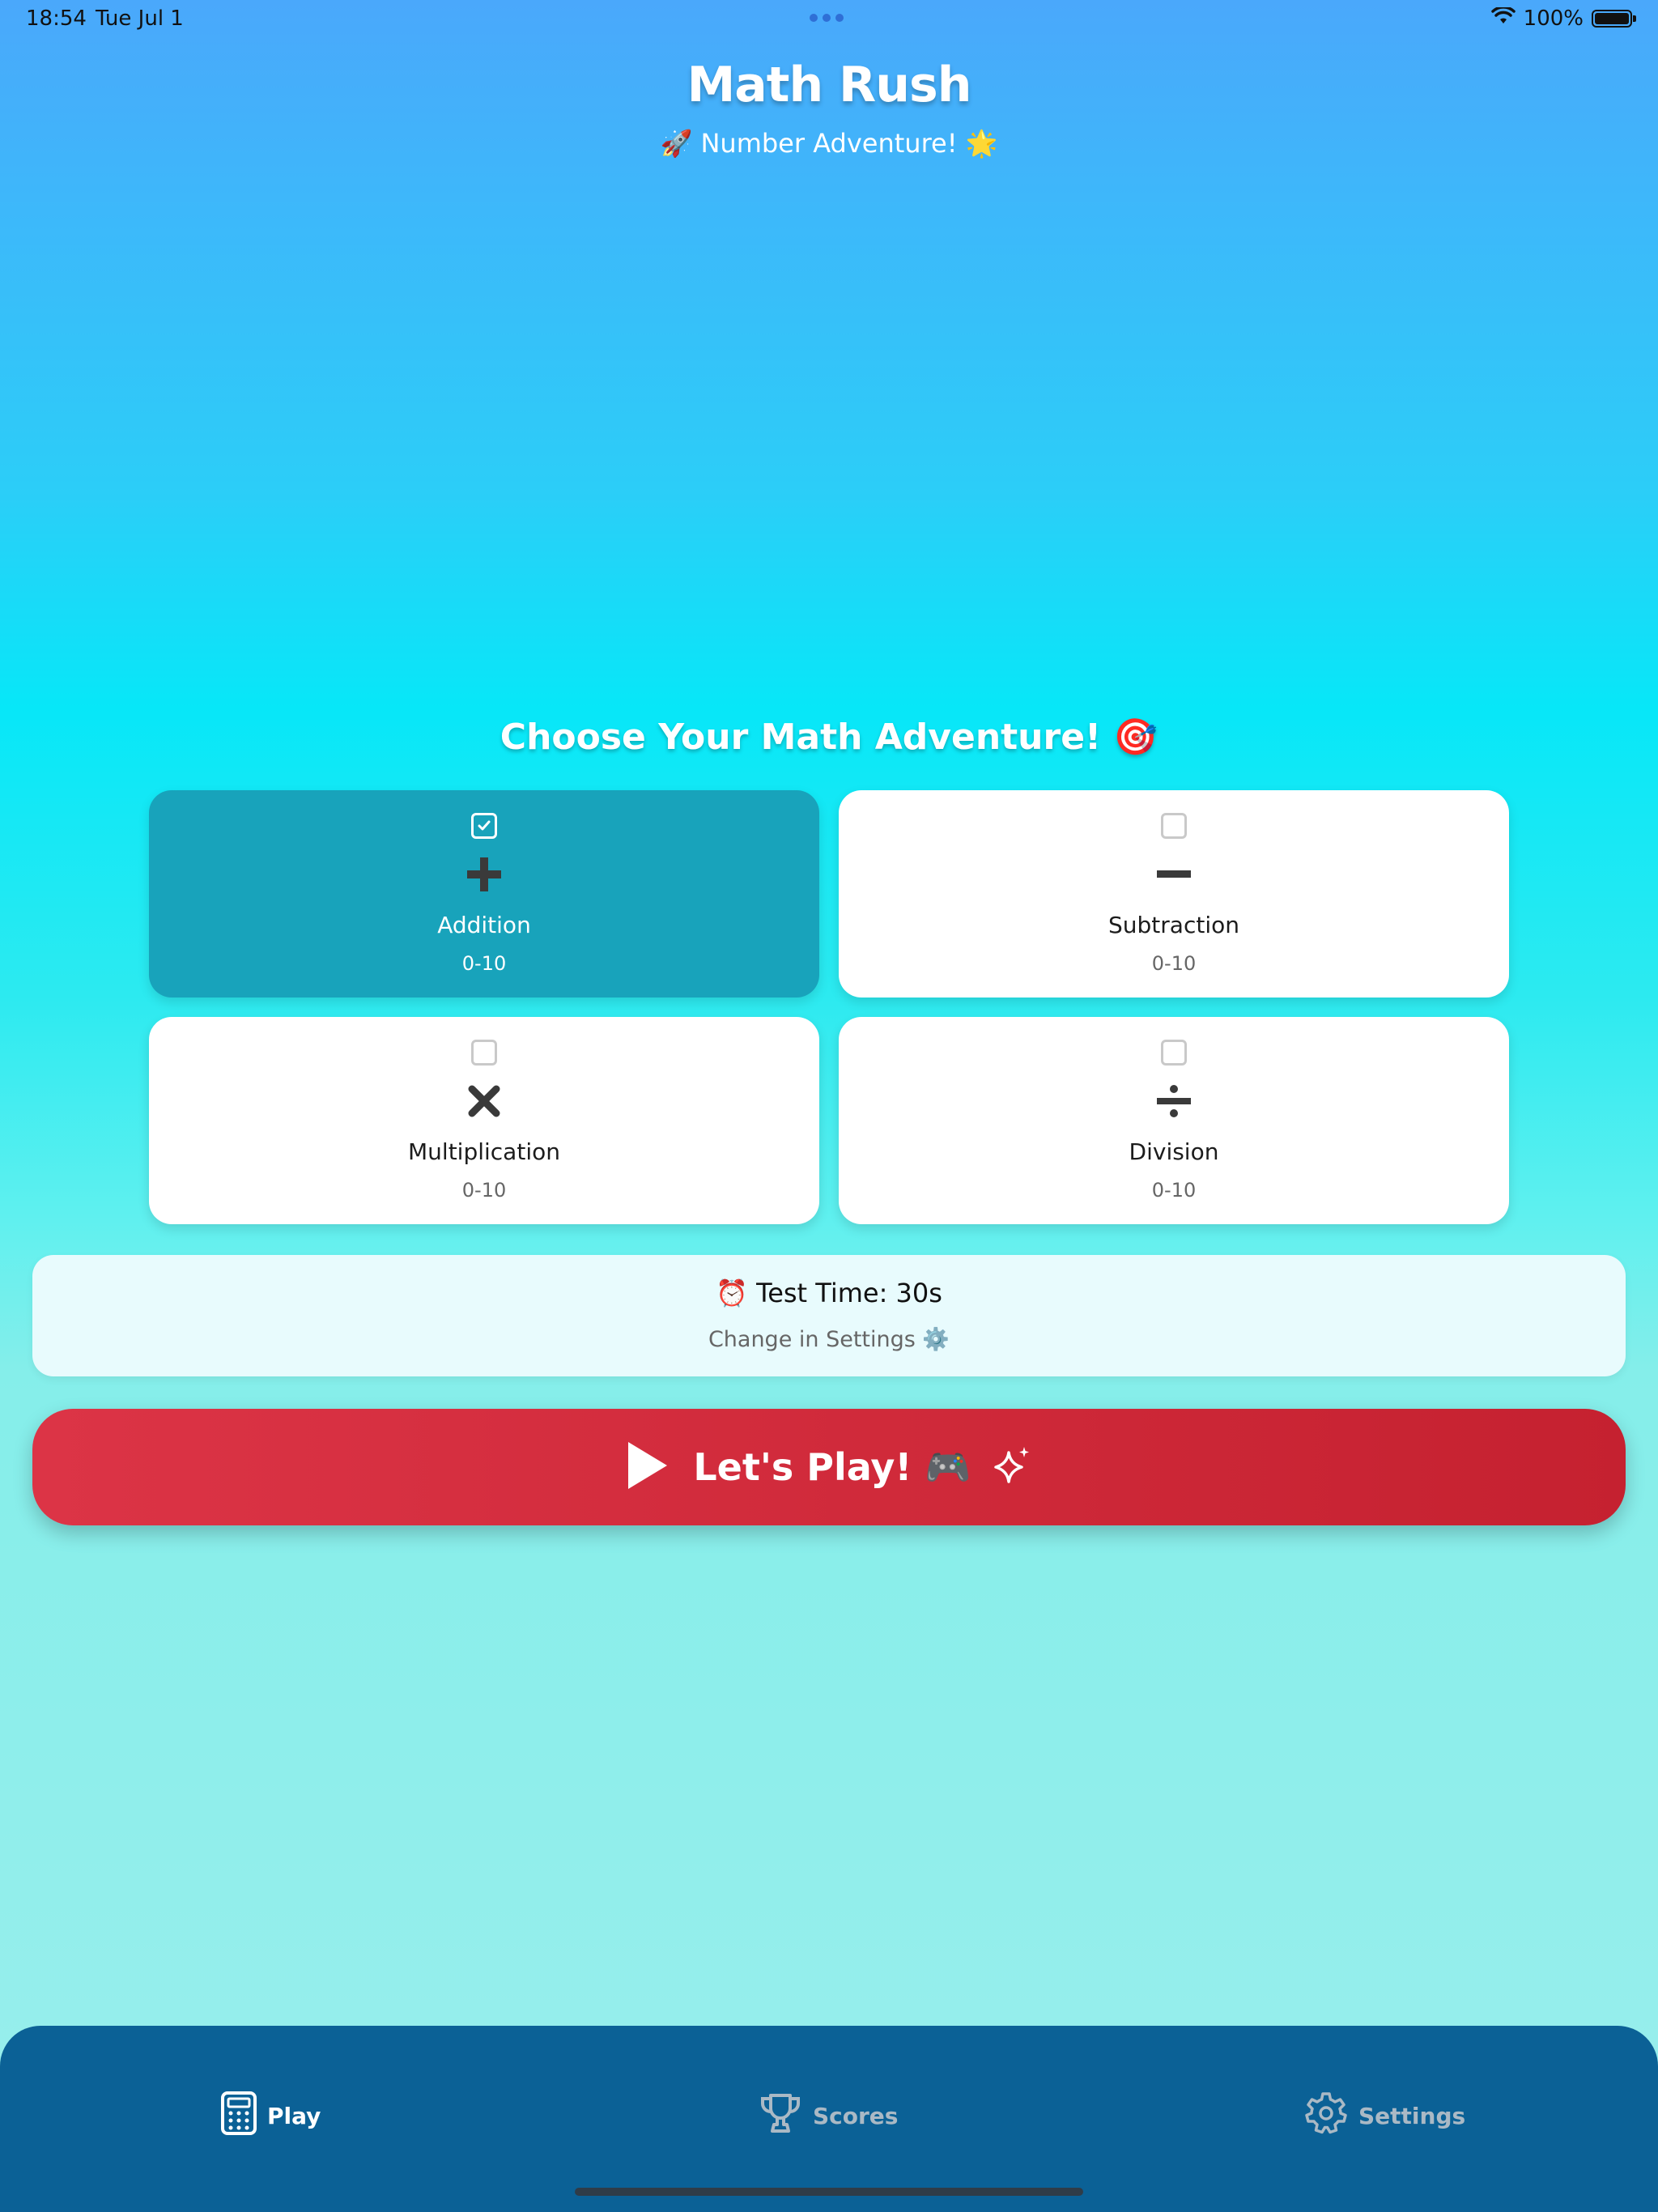 The width and height of the screenshot is (1658, 2212). I want to click on test-time-label: ⏰ Test Time: 30s, so click(829, 1293).